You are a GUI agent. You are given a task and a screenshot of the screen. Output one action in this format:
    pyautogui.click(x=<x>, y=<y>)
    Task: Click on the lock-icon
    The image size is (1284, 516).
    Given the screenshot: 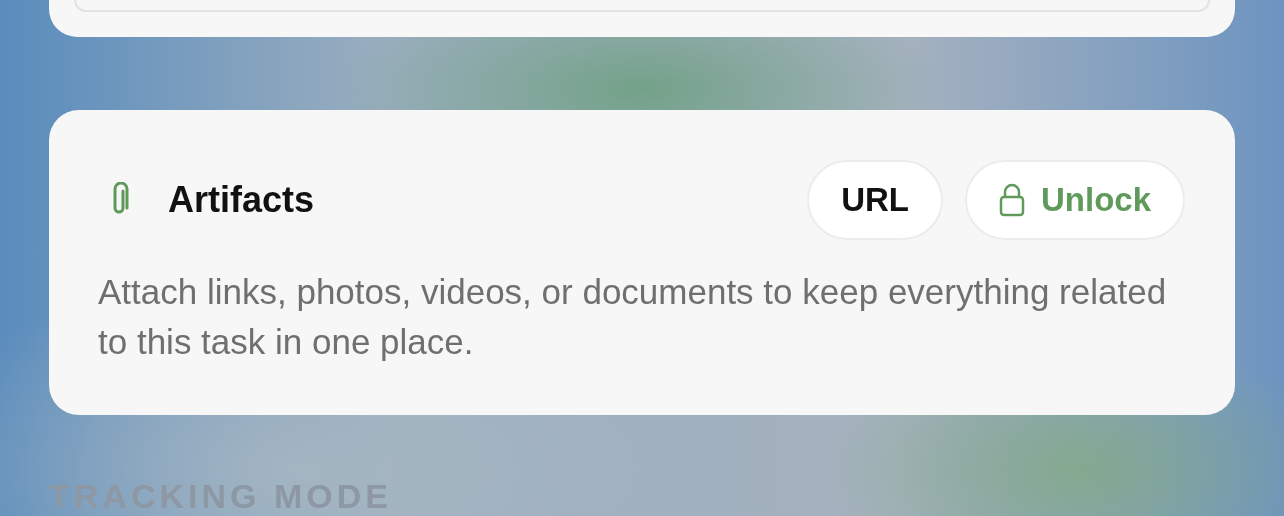 What is the action you would take?
    pyautogui.click(x=1011, y=200)
    